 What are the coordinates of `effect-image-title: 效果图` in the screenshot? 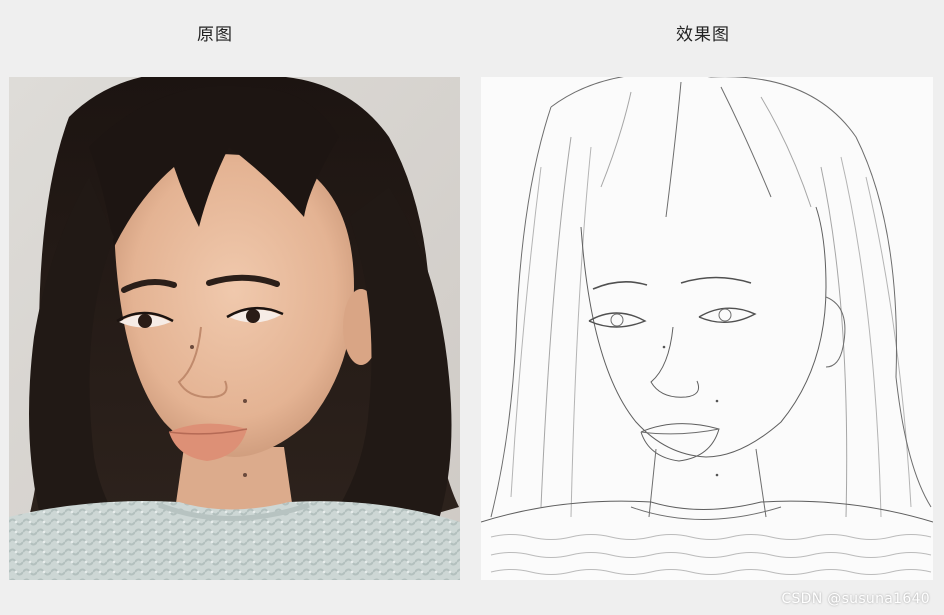 It's located at (703, 35).